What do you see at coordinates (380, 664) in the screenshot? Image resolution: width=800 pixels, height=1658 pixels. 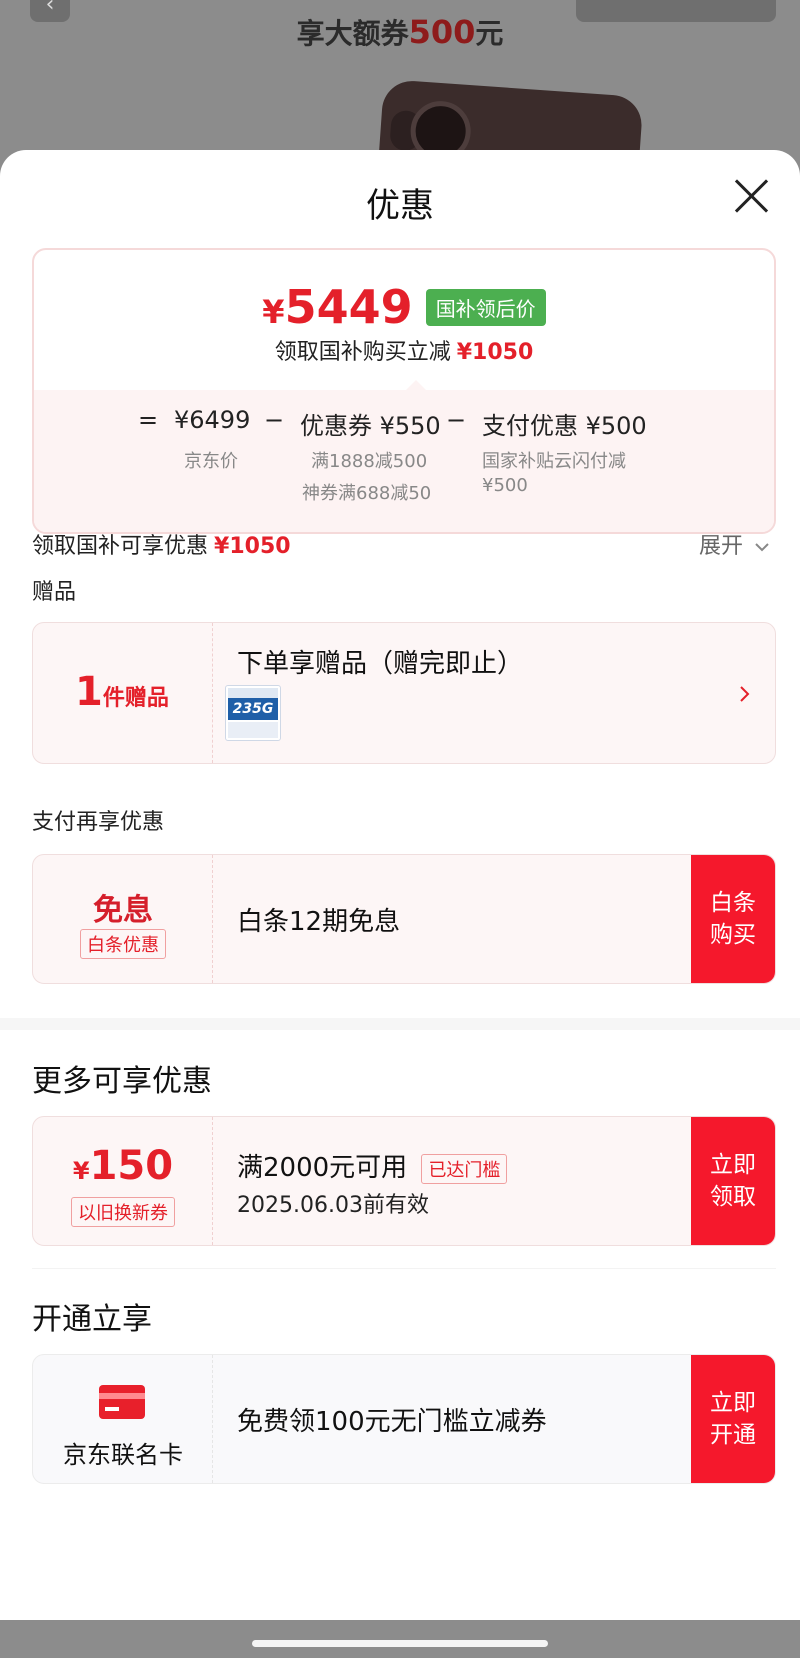 I see `gift-title: 下单享赠品（赠完即止）` at bounding box center [380, 664].